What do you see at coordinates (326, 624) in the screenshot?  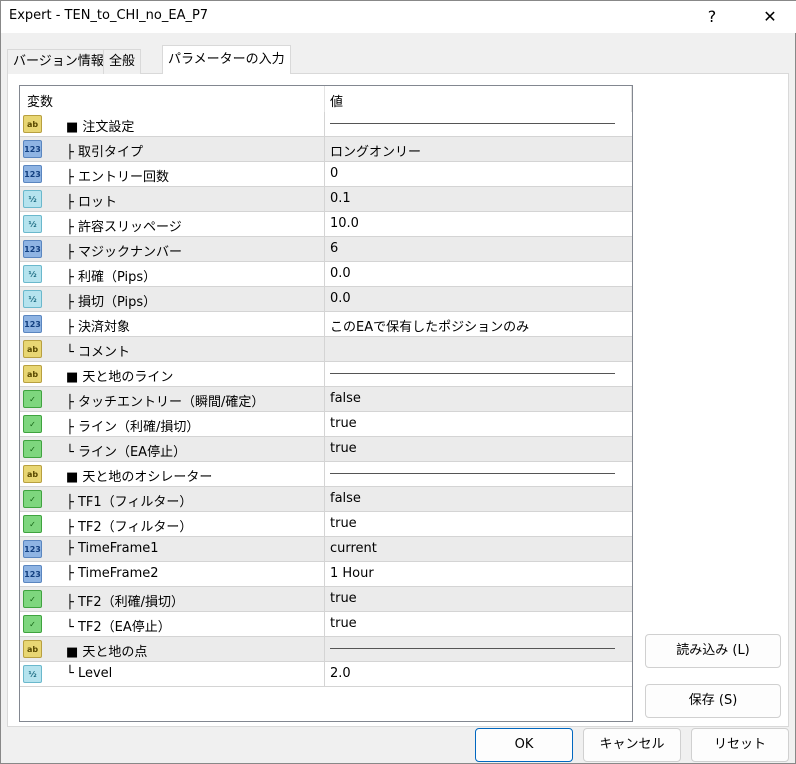 I see `table-row: ✓ └ TF2（EA停止） true` at bounding box center [326, 624].